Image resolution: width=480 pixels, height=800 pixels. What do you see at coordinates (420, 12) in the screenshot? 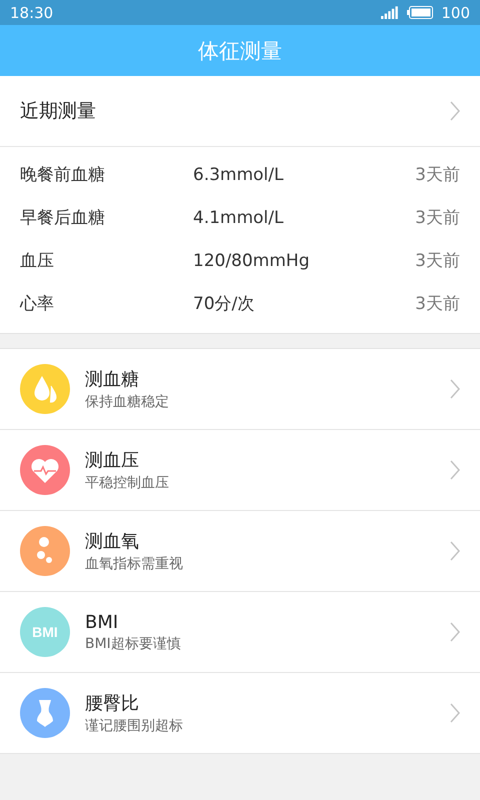
I see `battery-icon` at bounding box center [420, 12].